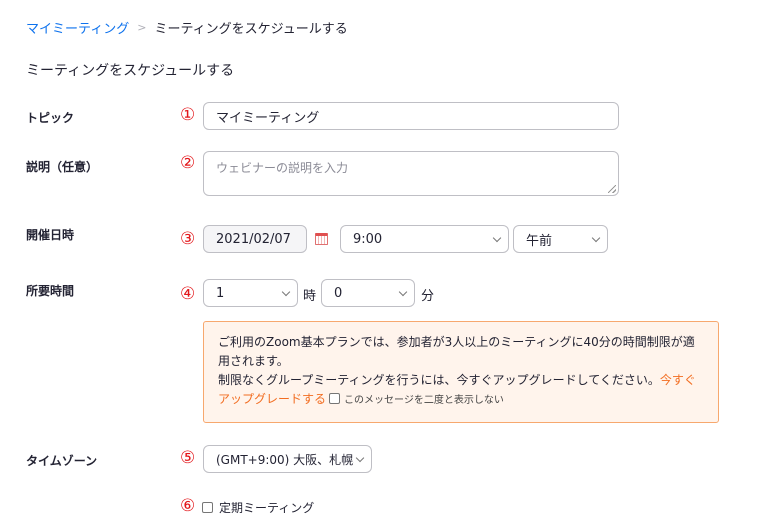 Image resolution: width=768 pixels, height=531 pixels. Describe the element at coordinates (188, 239) in the screenshot. I see `step-number-3: ③` at that location.